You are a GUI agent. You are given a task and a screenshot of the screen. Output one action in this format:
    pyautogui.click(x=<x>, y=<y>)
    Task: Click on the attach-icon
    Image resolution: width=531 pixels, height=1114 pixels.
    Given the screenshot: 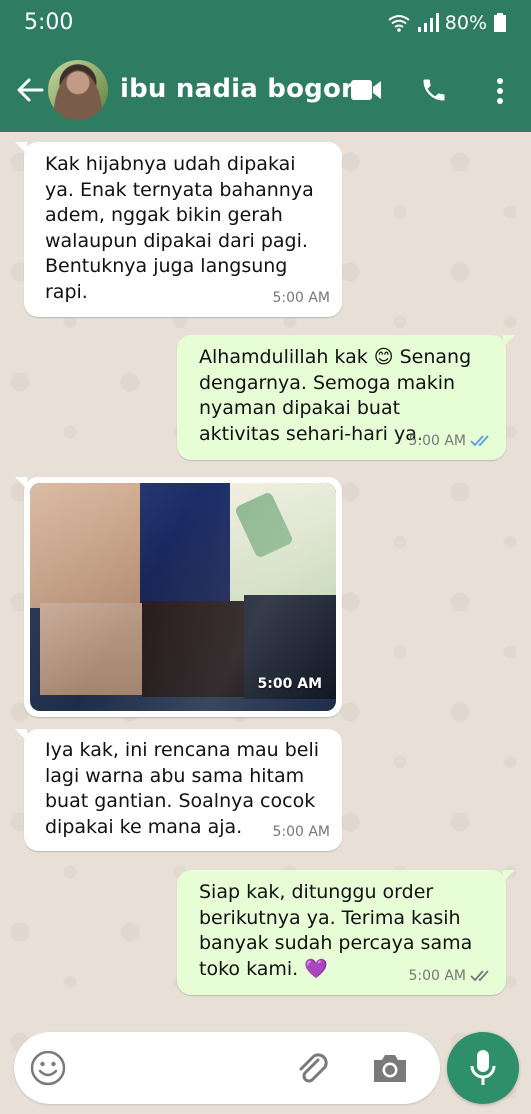 What is the action you would take?
    pyautogui.click(x=312, y=1068)
    